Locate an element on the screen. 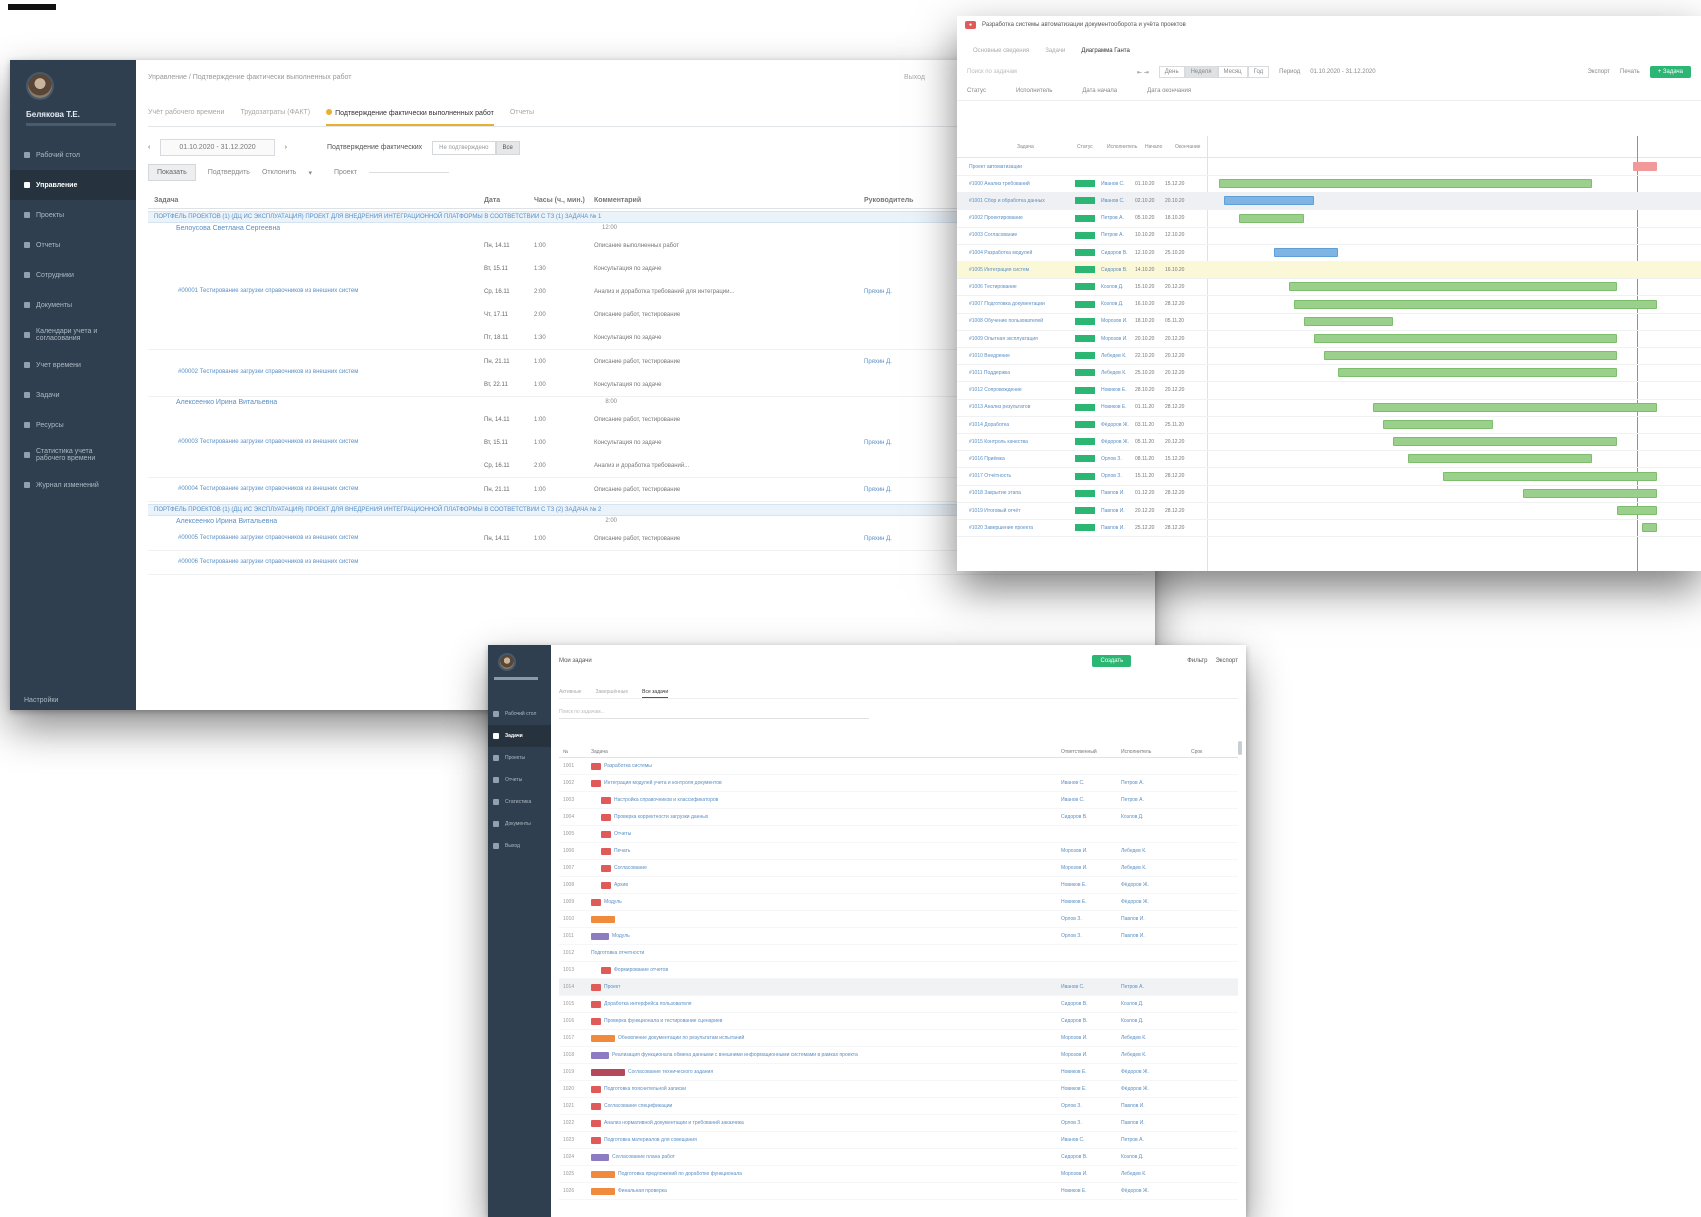  tab: Задачи is located at coordinates (1055, 51).